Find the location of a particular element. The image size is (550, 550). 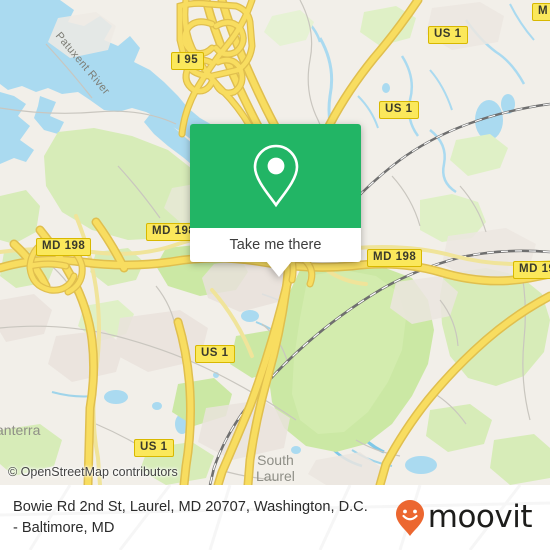

take-me-there-label: Take me there is located at coordinates (275, 245).